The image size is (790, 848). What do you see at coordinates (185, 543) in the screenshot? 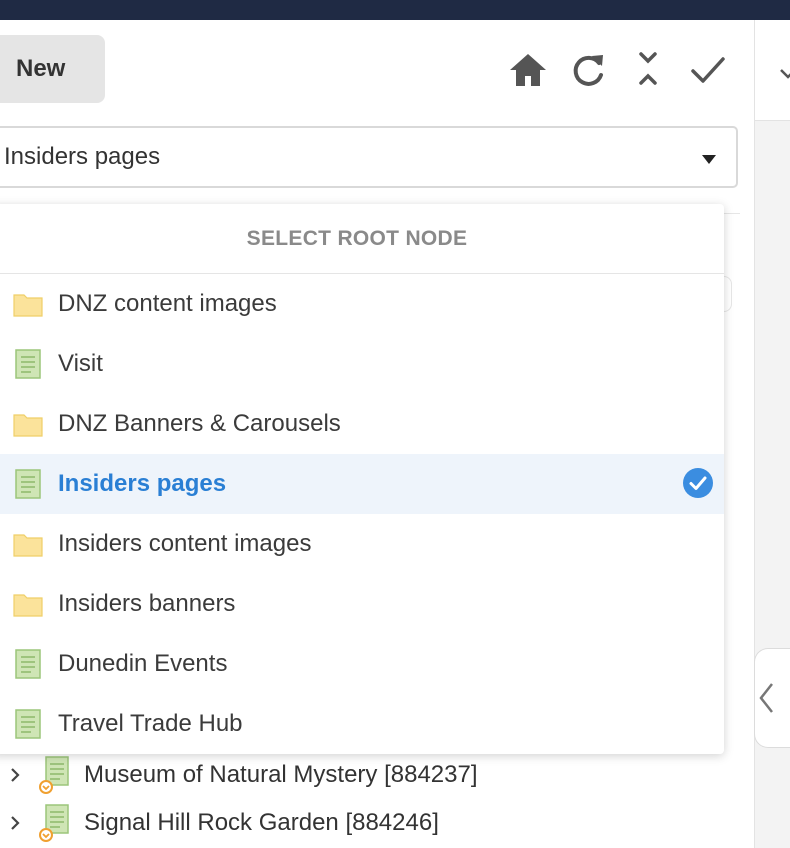
I see `option-label: Insiders content images` at bounding box center [185, 543].